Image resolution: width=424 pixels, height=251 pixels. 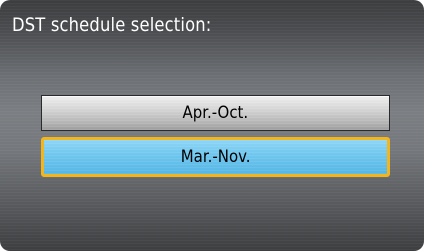 I want to click on screen-title: DST schedule selection:, so click(x=112, y=25).